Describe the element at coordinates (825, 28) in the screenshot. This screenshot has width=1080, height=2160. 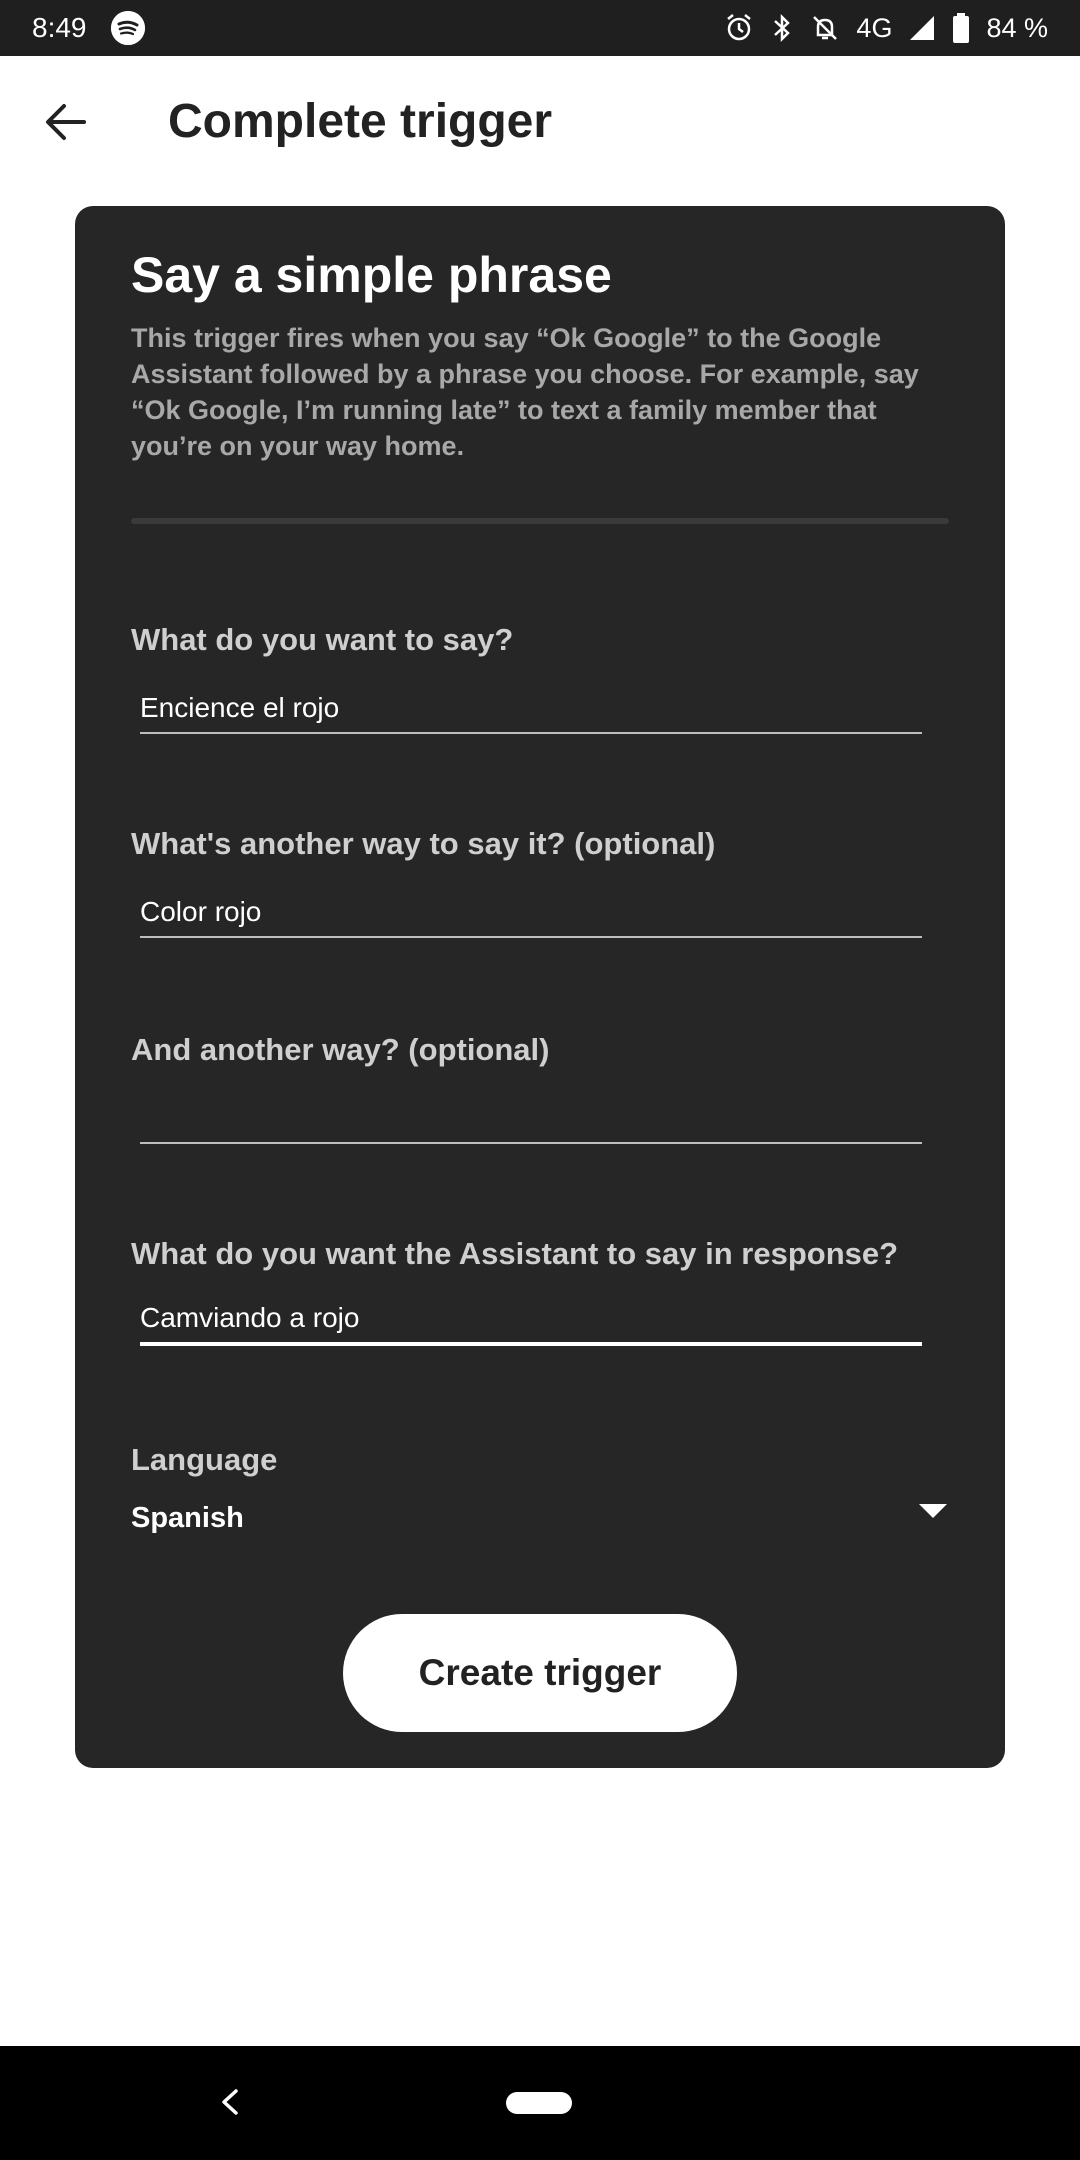
I see `notifications-off-icon` at that location.